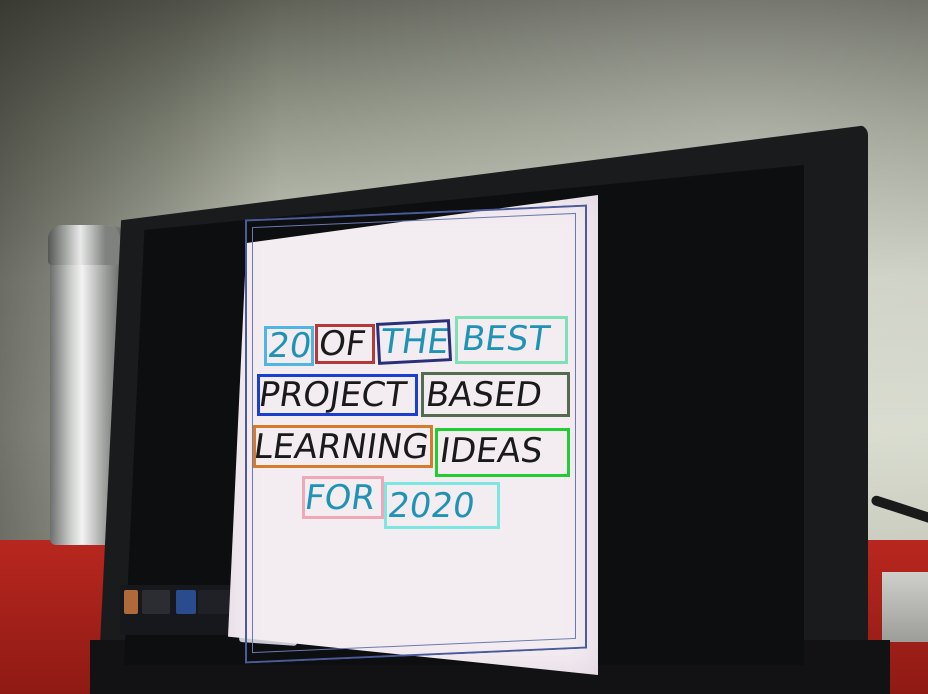  I want to click on annotation-box-learning, so click(343, 446).